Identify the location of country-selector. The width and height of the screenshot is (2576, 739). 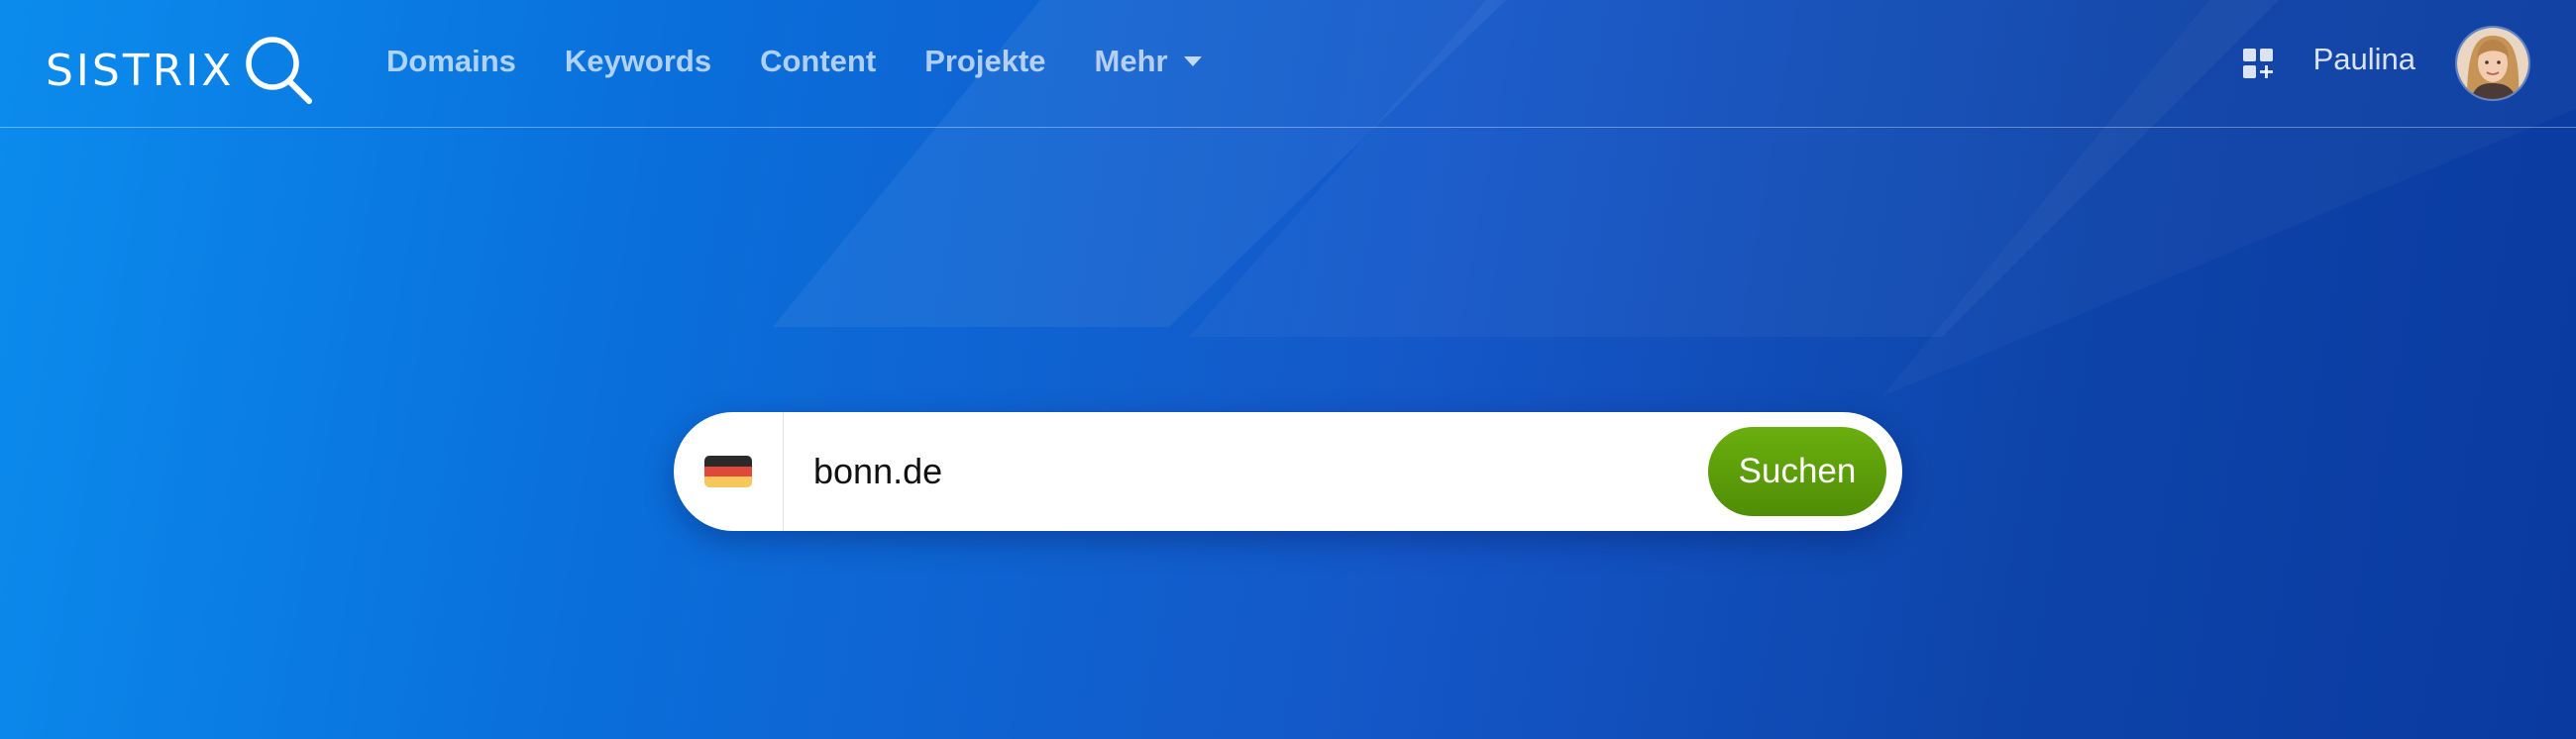
(729, 471).